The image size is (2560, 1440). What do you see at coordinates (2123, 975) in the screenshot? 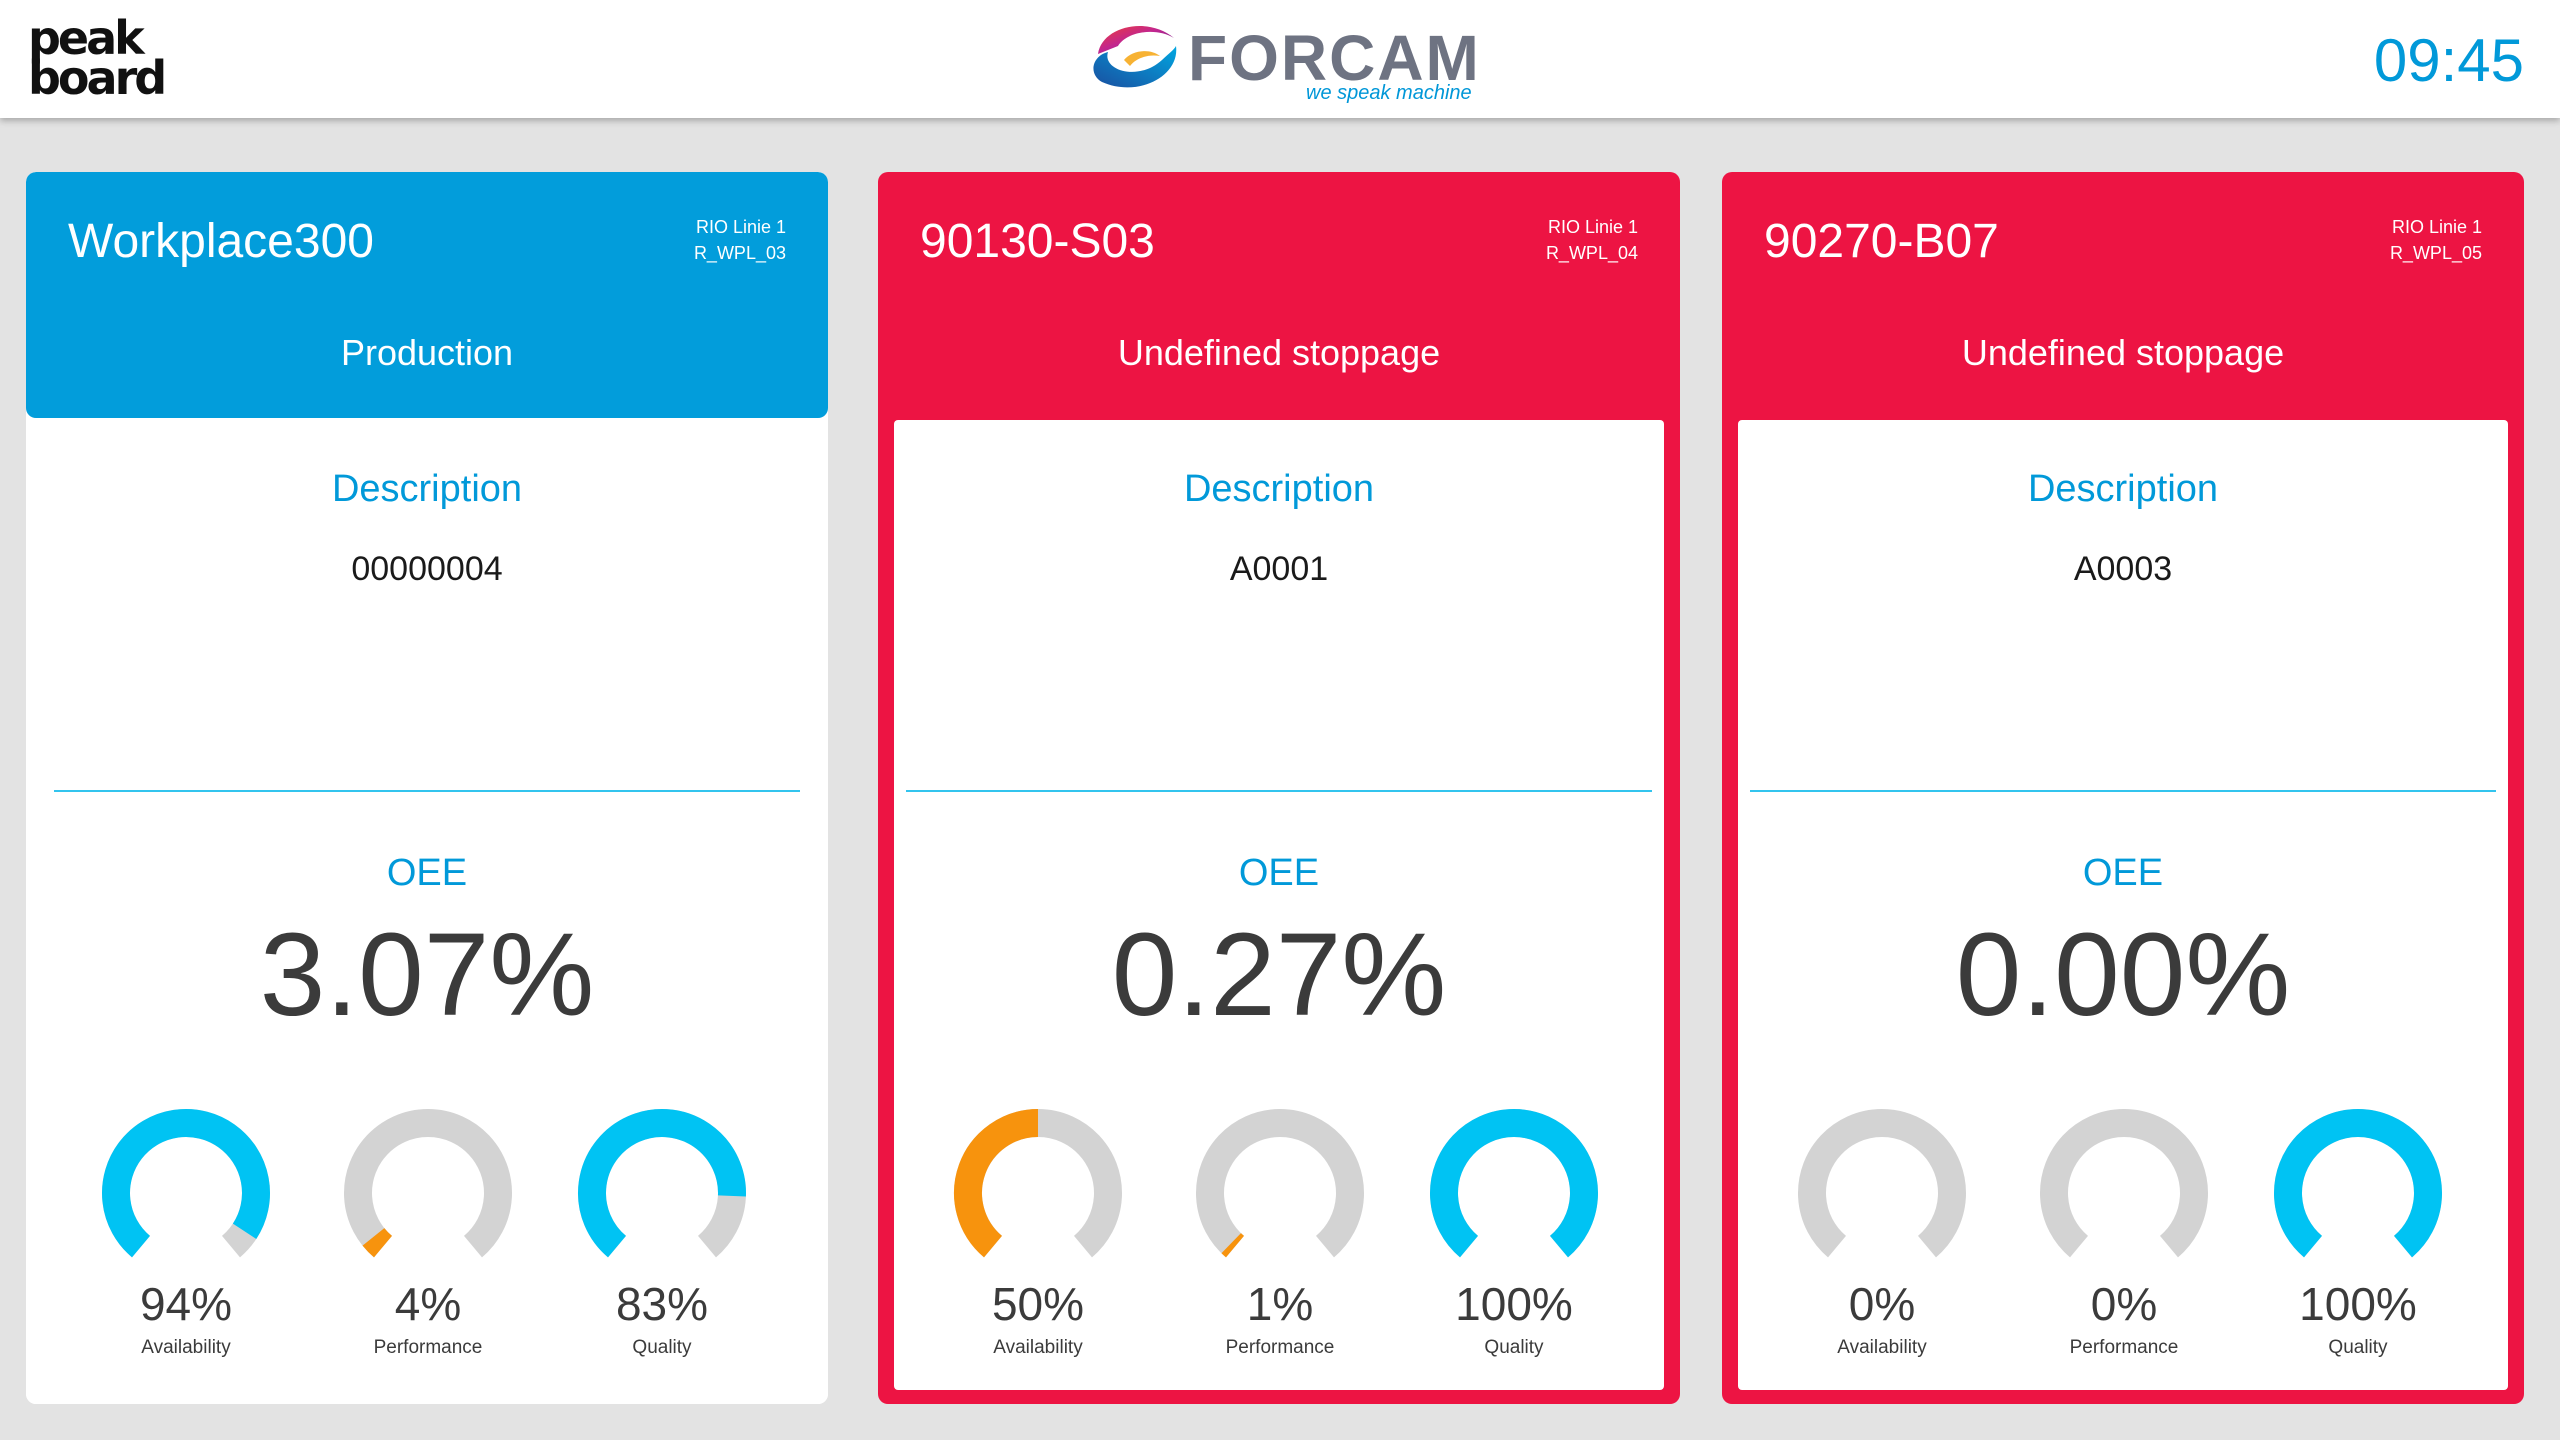
I see `oee-value: 0.00%` at bounding box center [2123, 975].